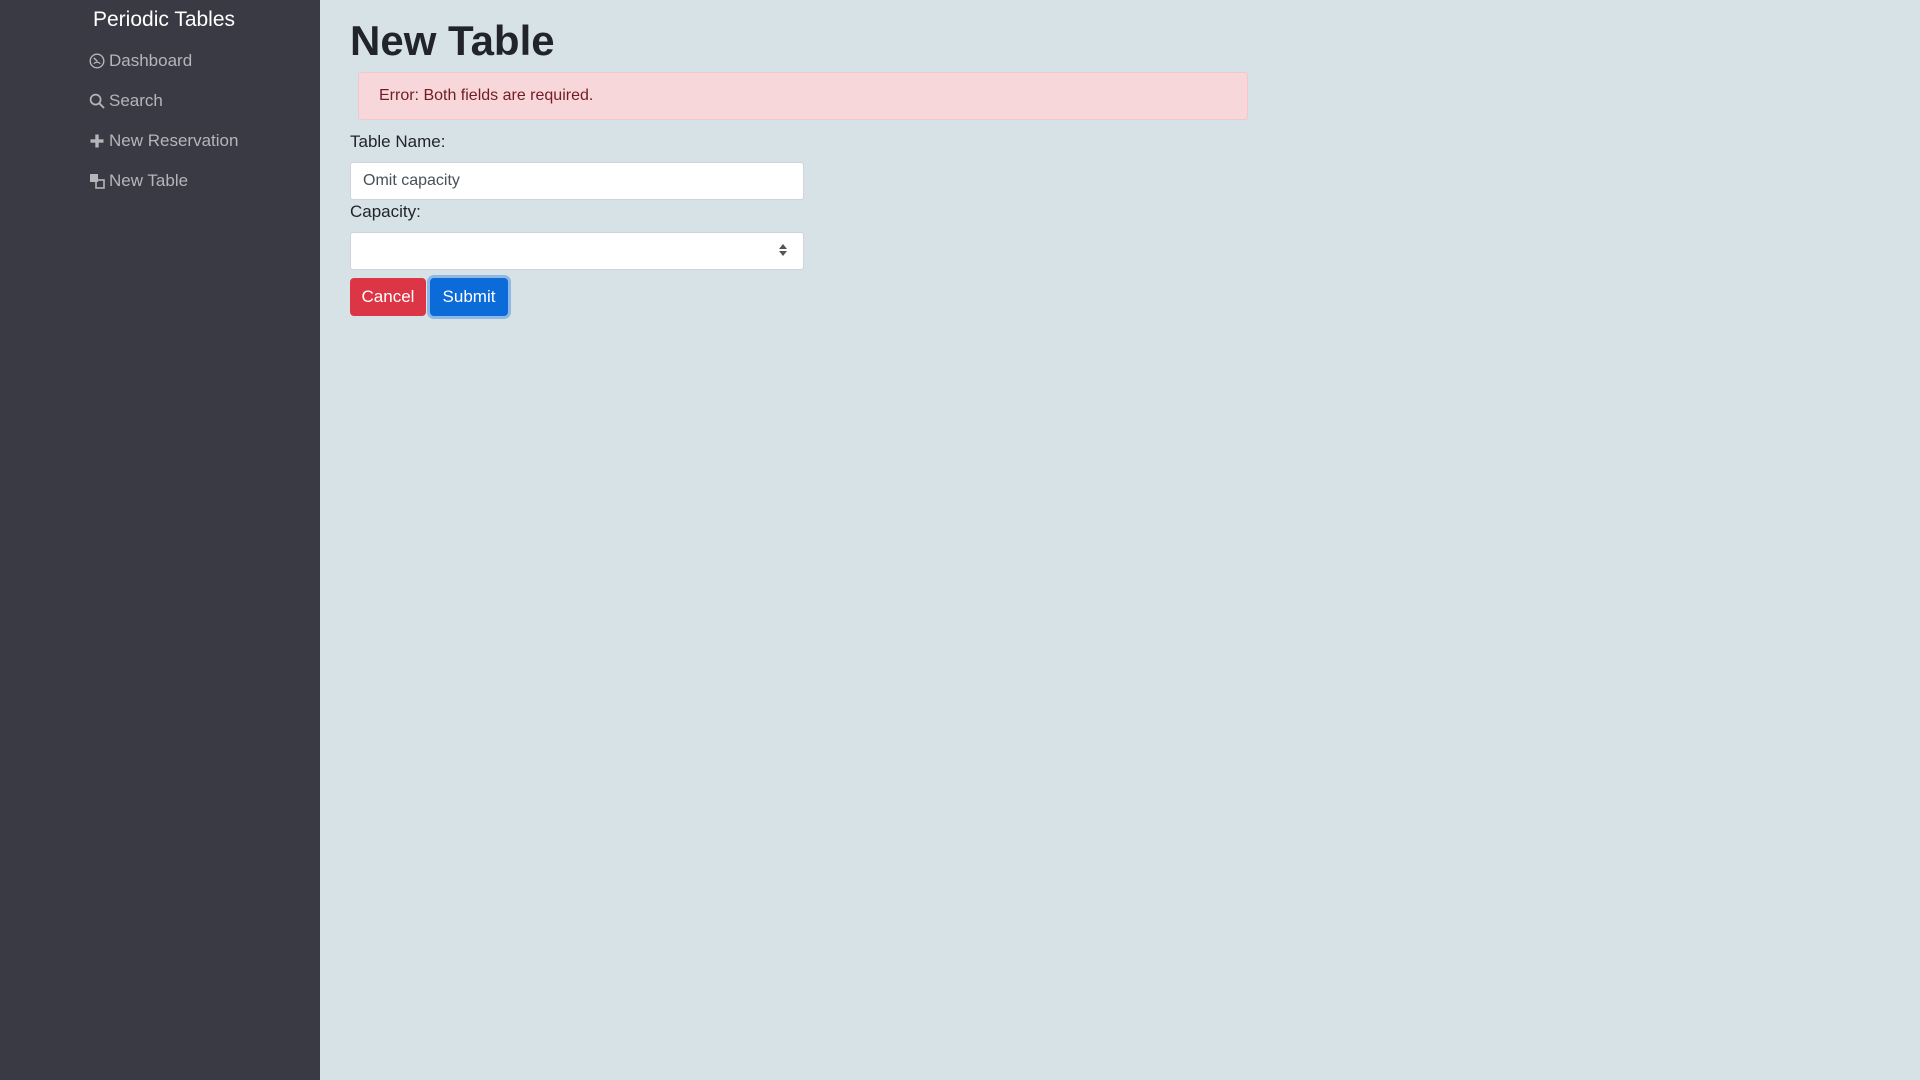 The height and width of the screenshot is (1080, 1920). Describe the element at coordinates (577, 251) in the screenshot. I see `capacity-input` at that location.